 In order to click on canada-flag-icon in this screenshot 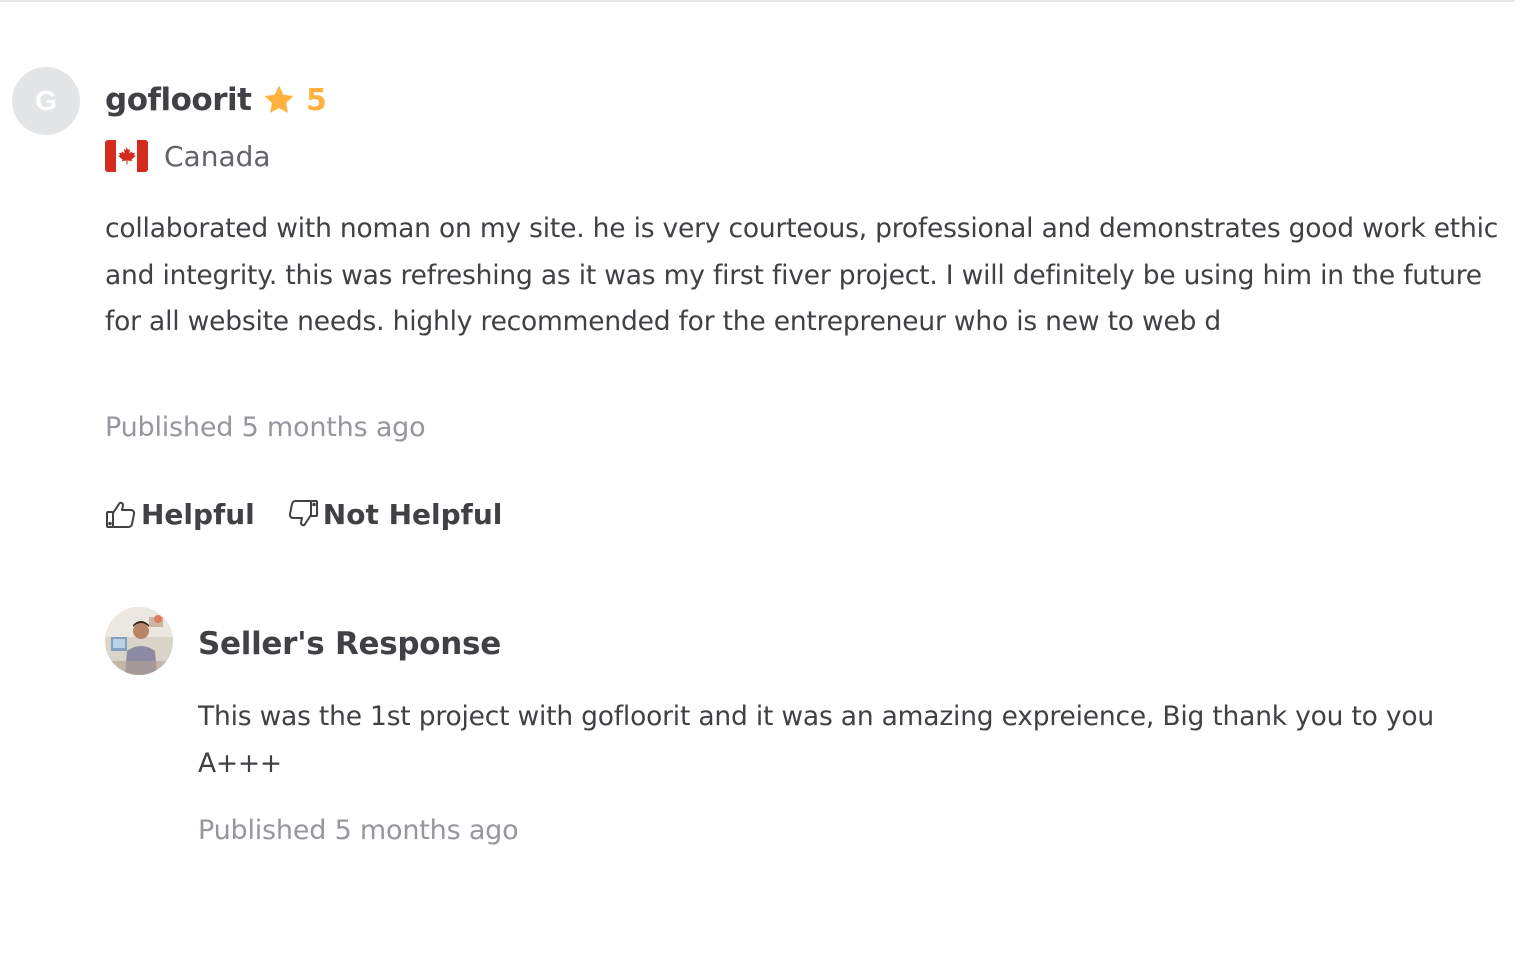, I will do `click(126, 156)`.